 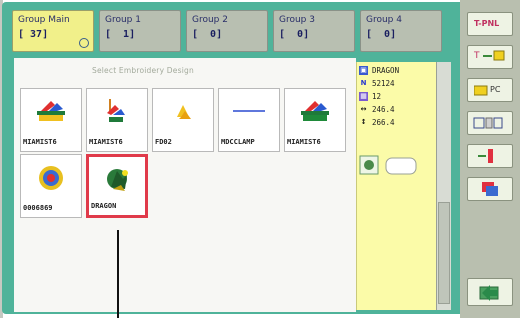 What do you see at coordinates (397, 97) in the screenshot?
I see `info-color-row: ▦ 12` at bounding box center [397, 97].